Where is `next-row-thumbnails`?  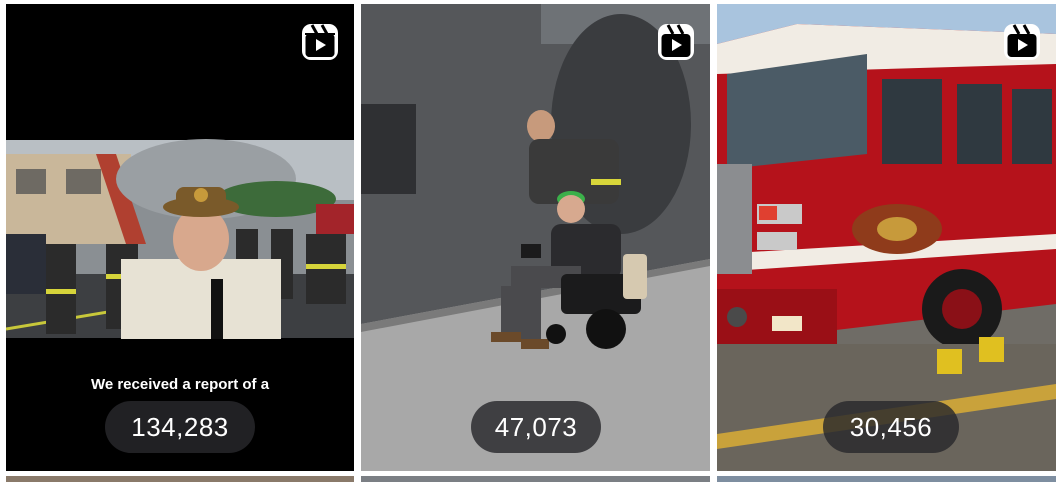
next-row-thumbnails is located at coordinates (531, 479).